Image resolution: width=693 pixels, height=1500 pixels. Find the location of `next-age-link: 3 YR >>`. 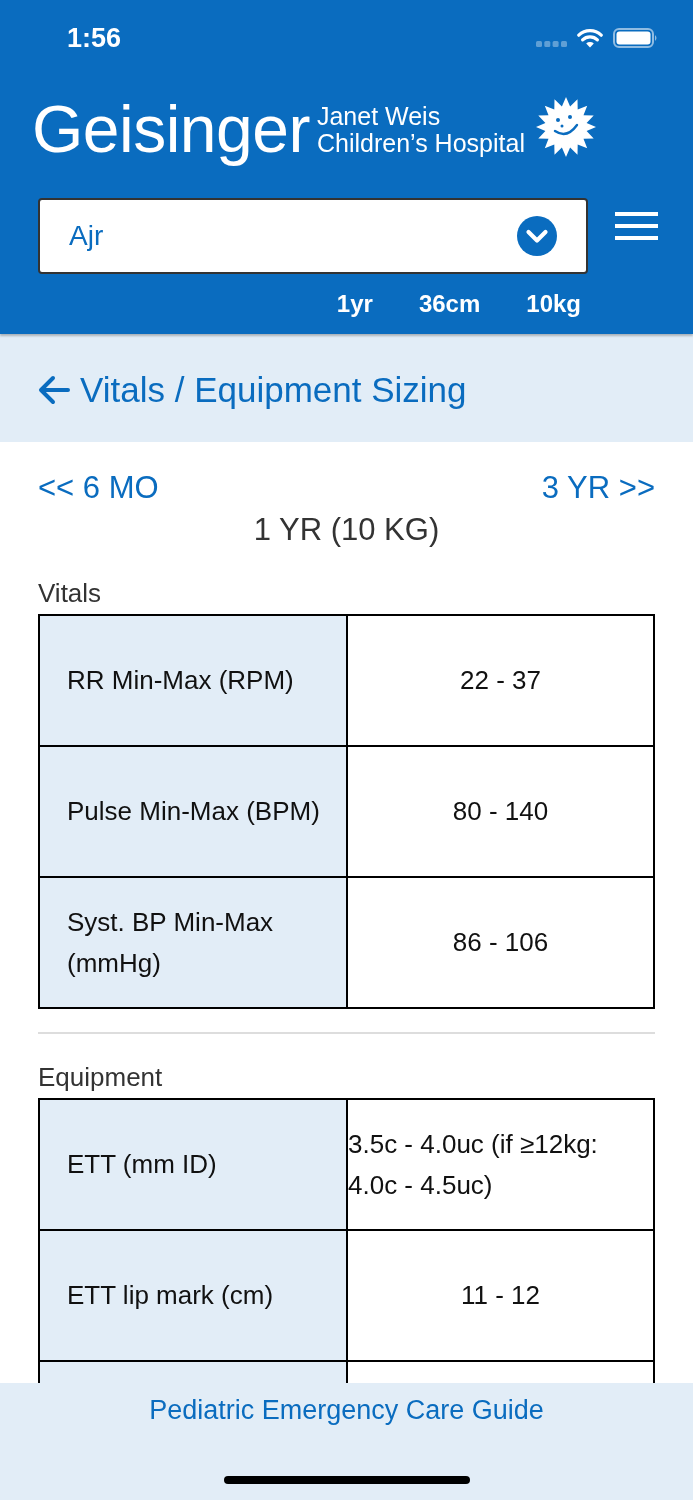

next-age-link: 3 YR >> is located at coordinates (598, 488).